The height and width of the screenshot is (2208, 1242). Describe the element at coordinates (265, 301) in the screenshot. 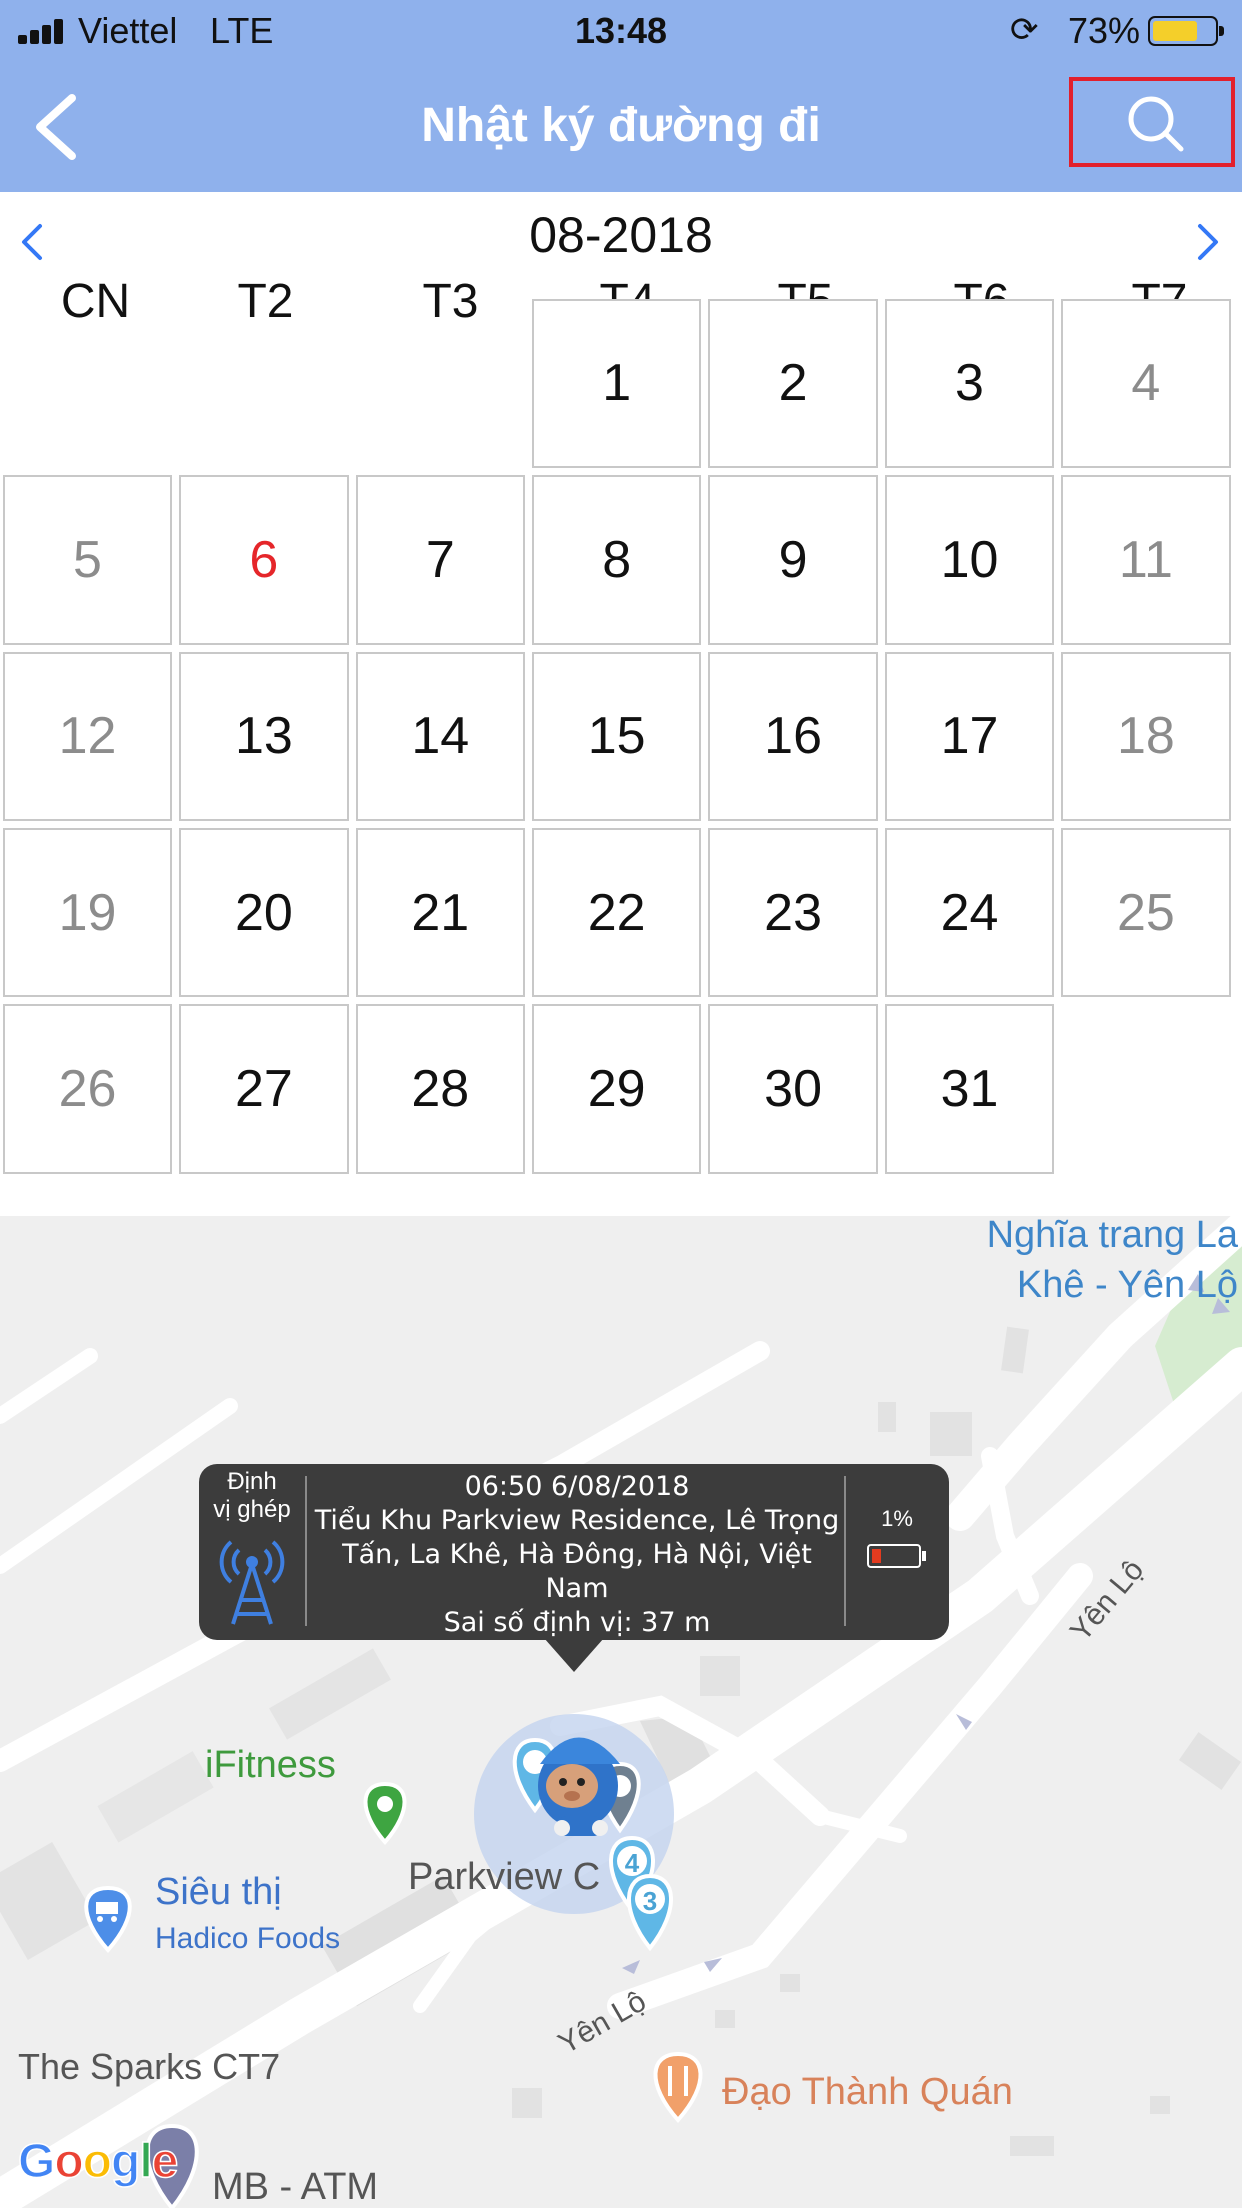

I see `weekday-header-mon: T2` at that location.